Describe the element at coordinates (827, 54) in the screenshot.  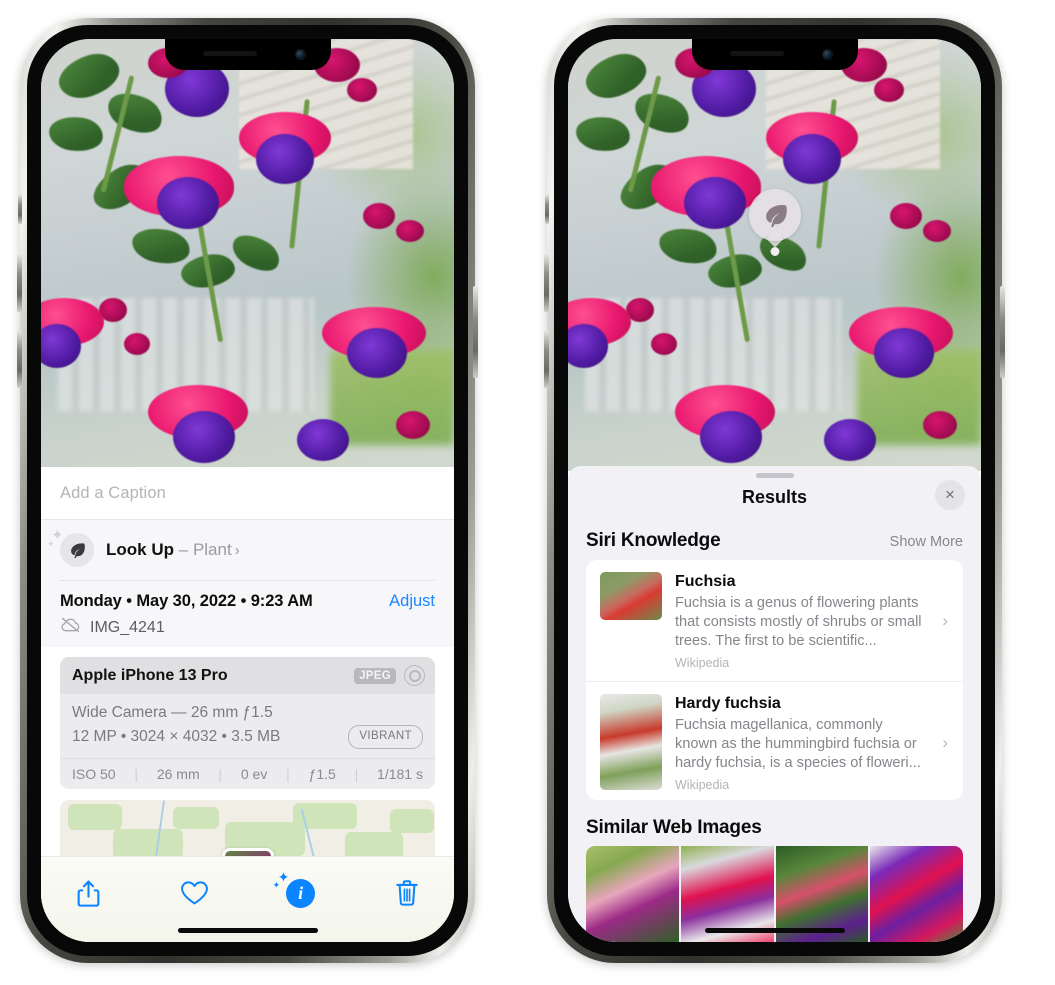
I see `front-camera-icon` at that location.